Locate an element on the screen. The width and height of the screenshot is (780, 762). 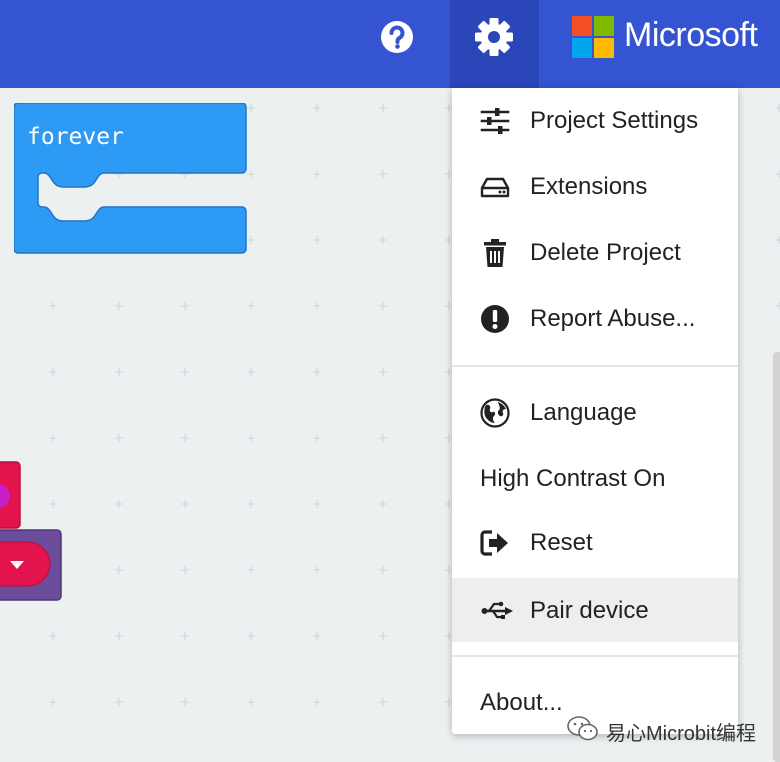
menu-item-label: Reset is located at coordinates (561, 542).